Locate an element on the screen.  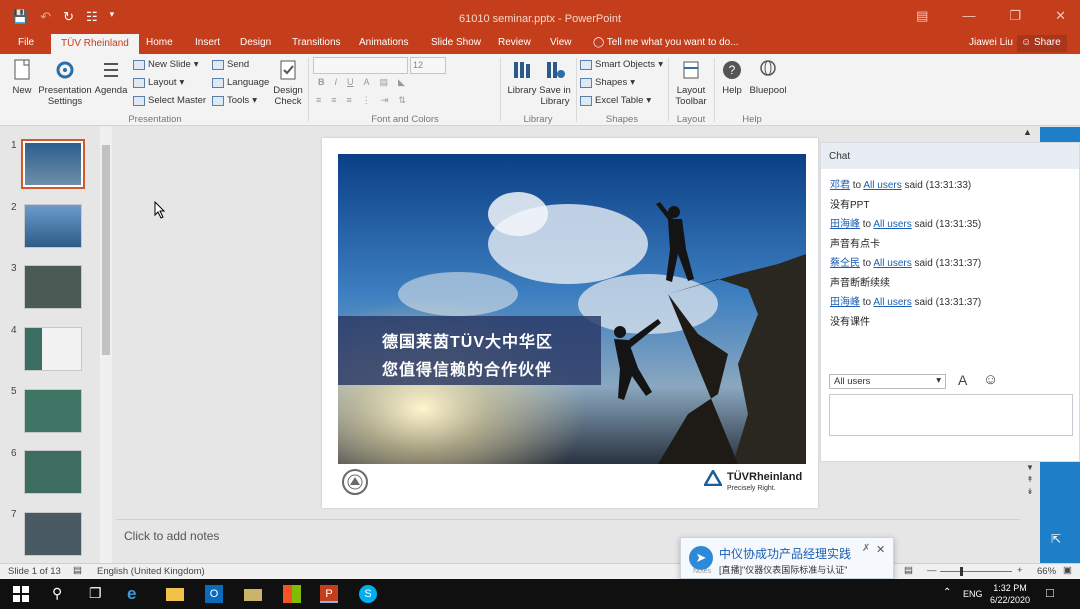
tab-home: Home is located at coordinates (159, 42).